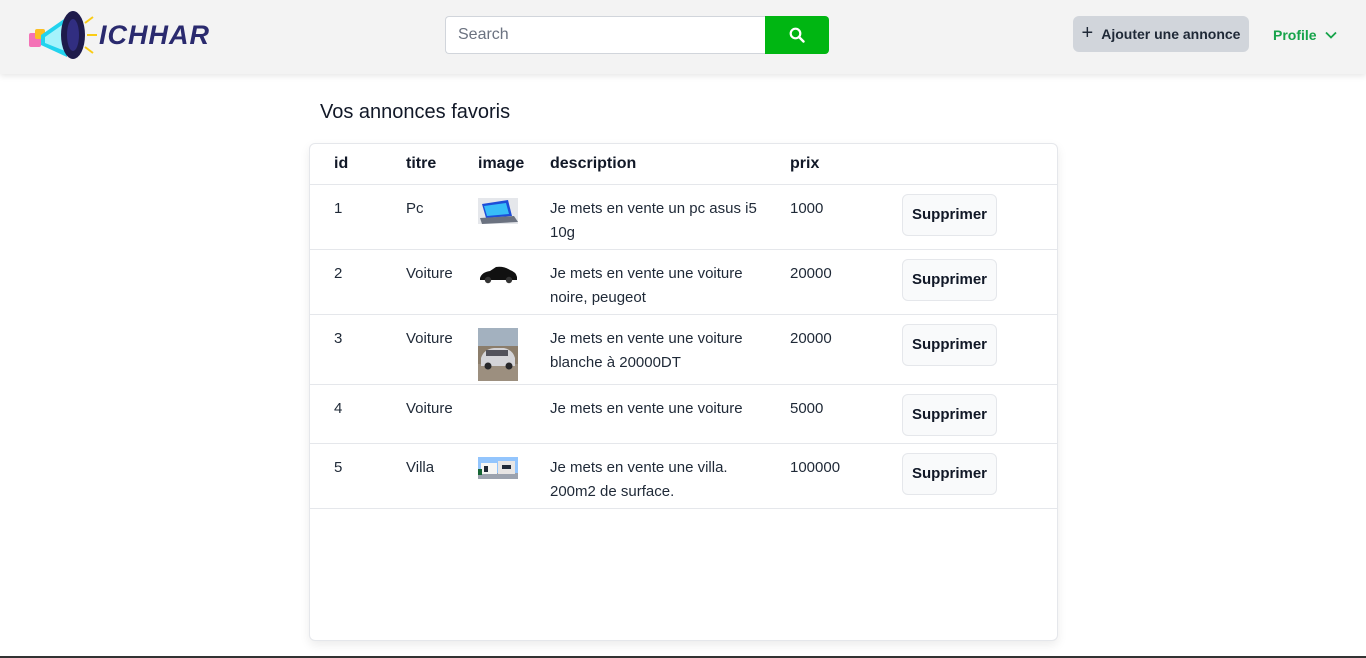  I want to click on profile-label: Profile, so click(1295, 35).